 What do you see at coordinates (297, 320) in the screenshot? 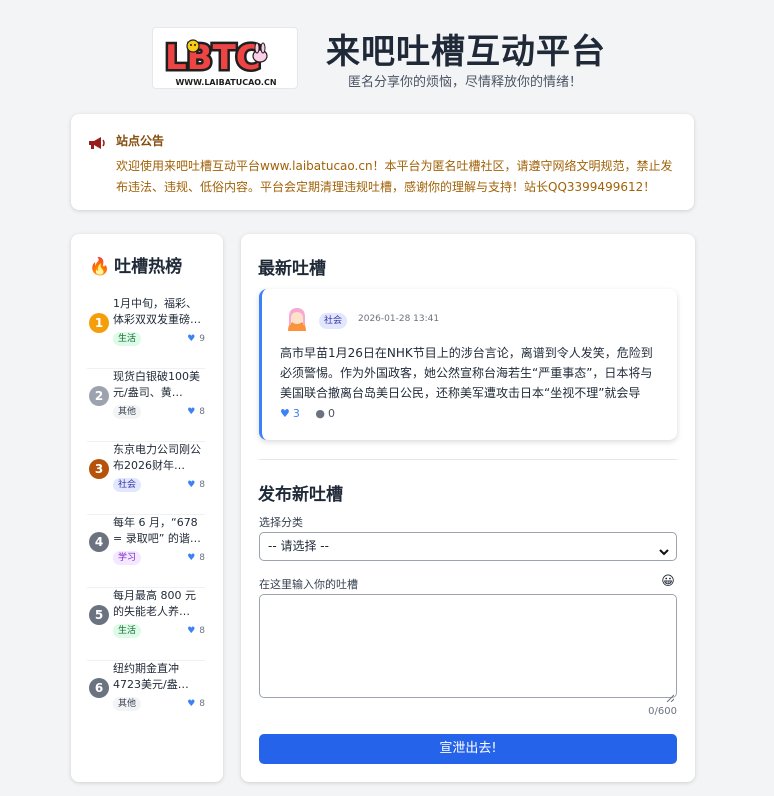
I see `avatar` at bounding box center [297, 320].